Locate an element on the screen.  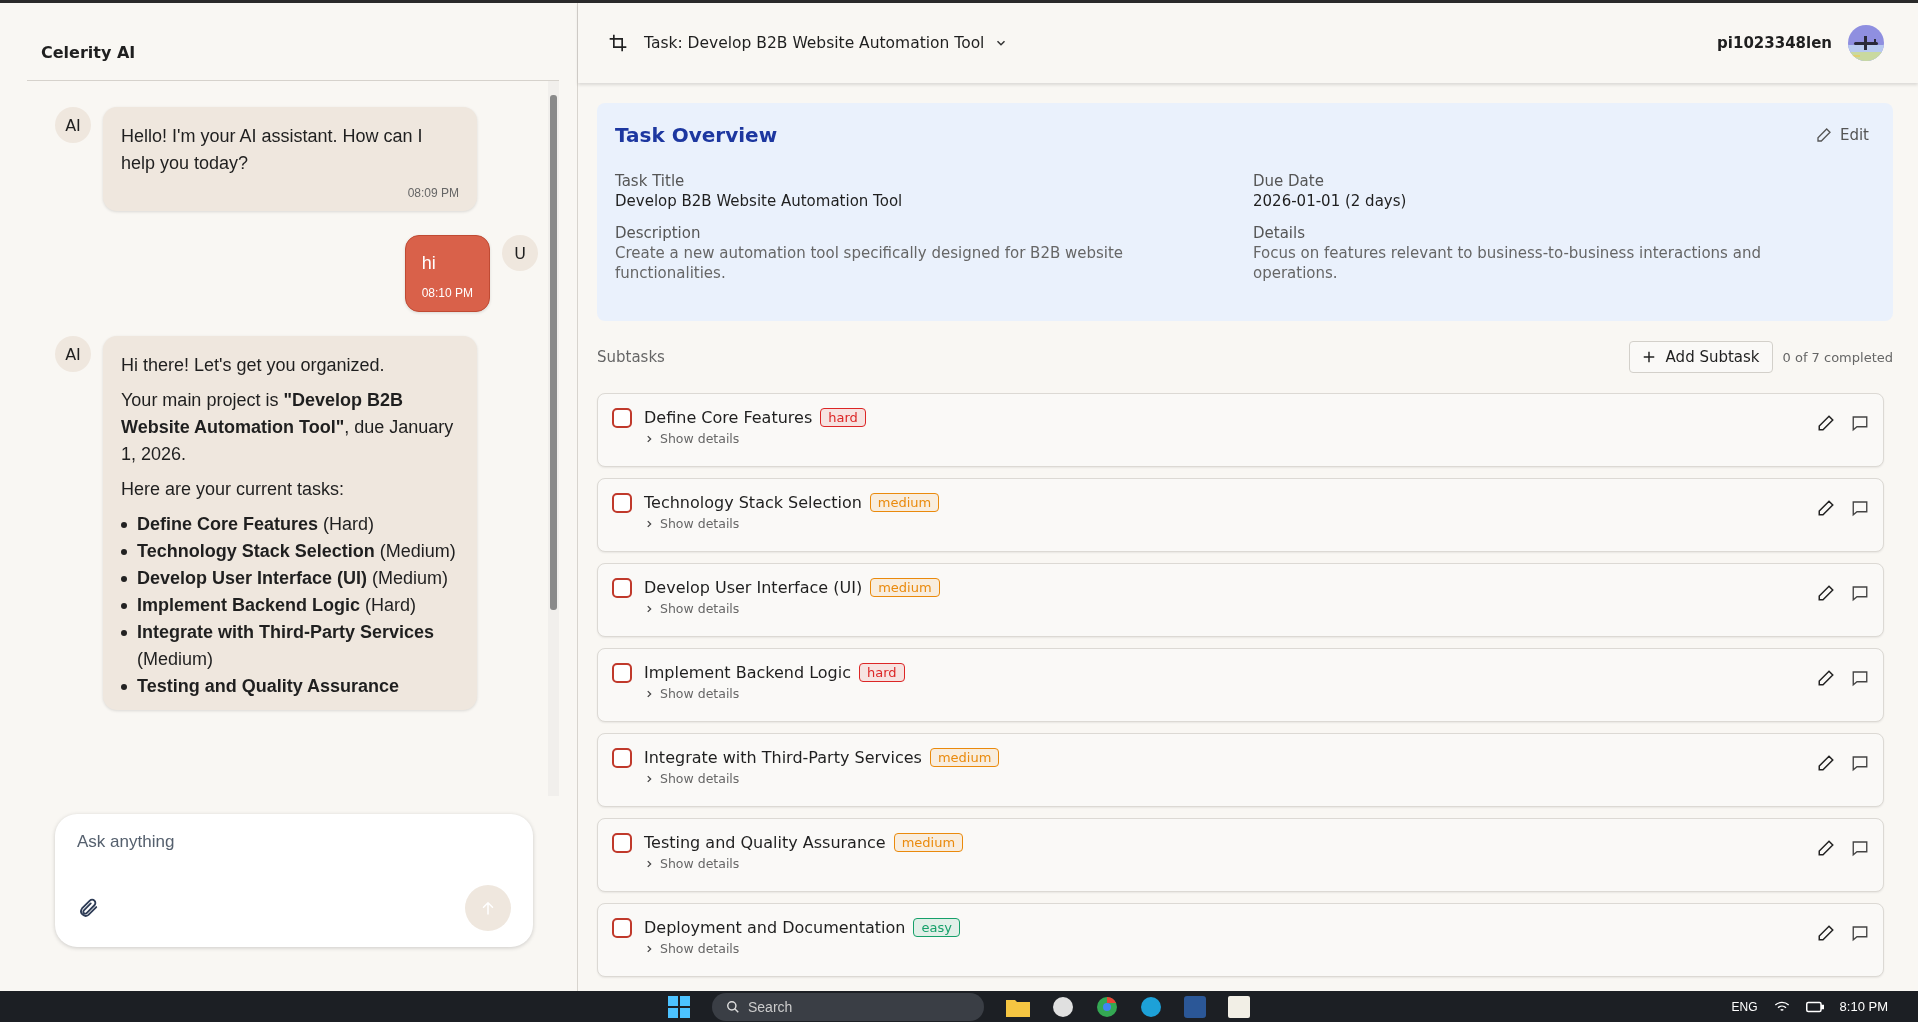
subtask-title: Define Core Features is located at coordinates (728, 417).